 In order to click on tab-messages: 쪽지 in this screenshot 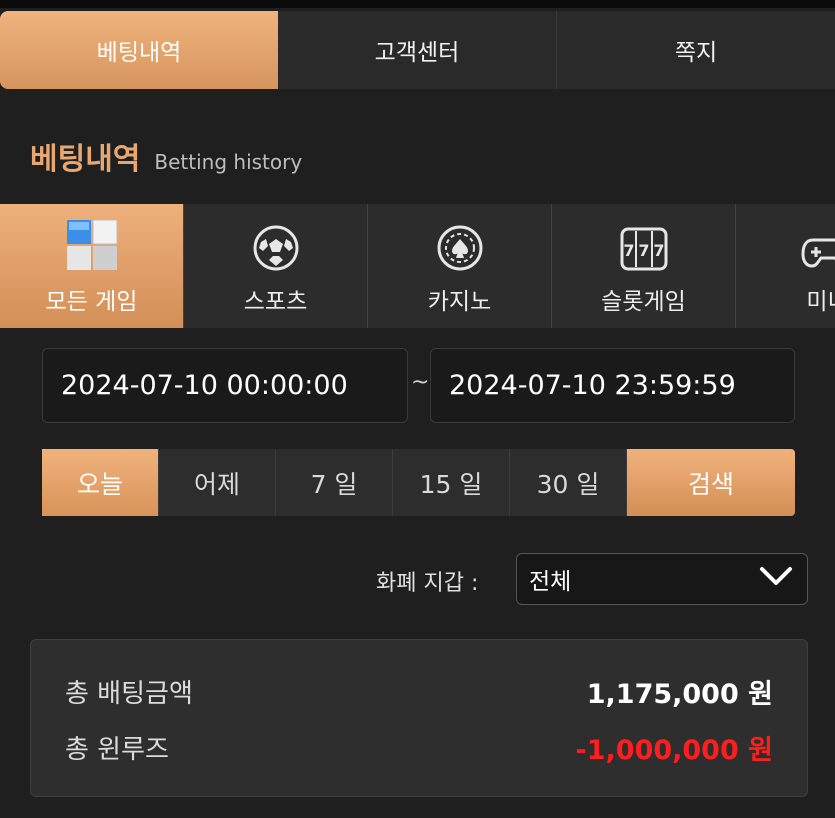, I will do `click(696, 50)`.